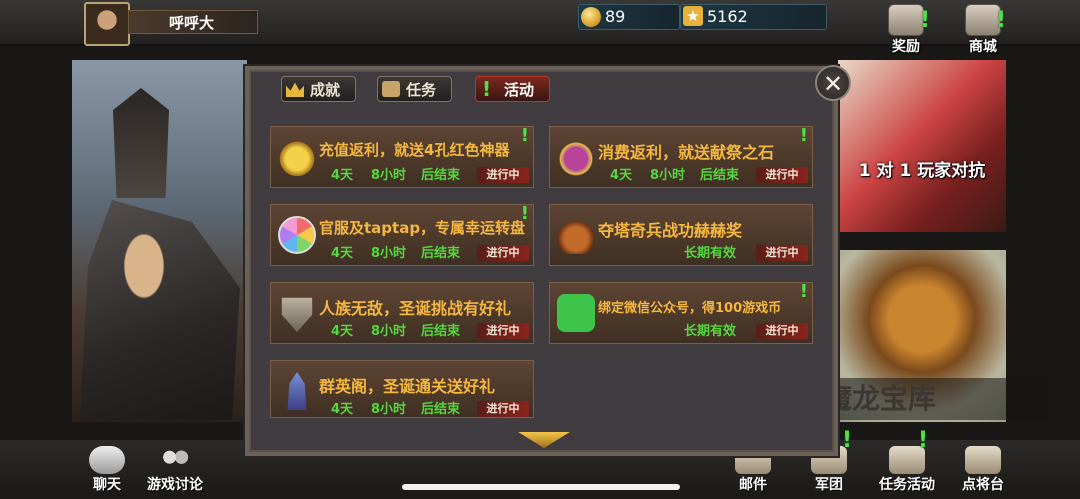 This screenshot has height=499, width=1080. I want to click on activity-card: 绑定微信公众号，得100游戏币 长期有效 进行中 !, so click(681, 312).